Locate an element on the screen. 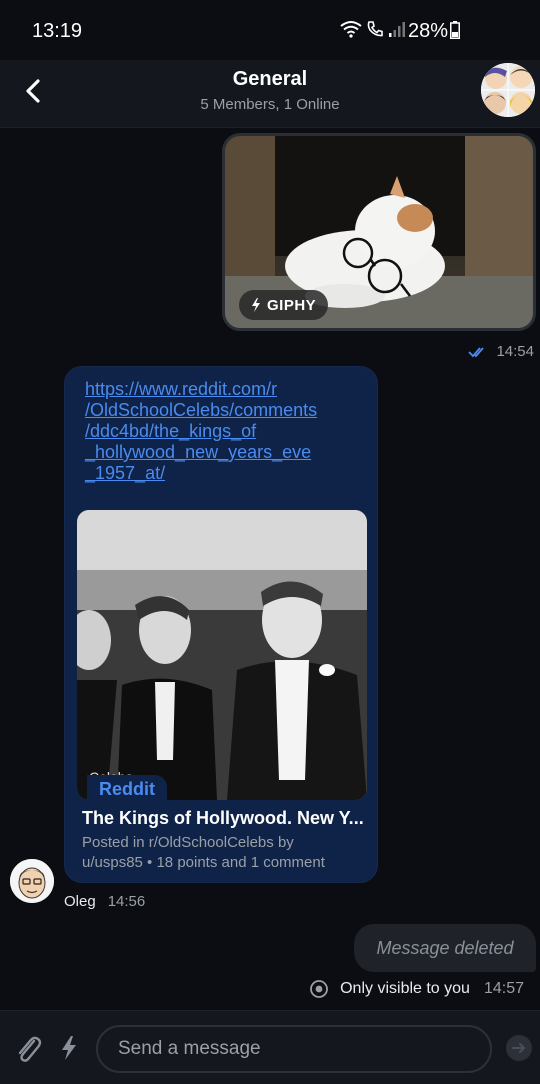  link-message-time: 14:56 is located at coordinates (126, 901).